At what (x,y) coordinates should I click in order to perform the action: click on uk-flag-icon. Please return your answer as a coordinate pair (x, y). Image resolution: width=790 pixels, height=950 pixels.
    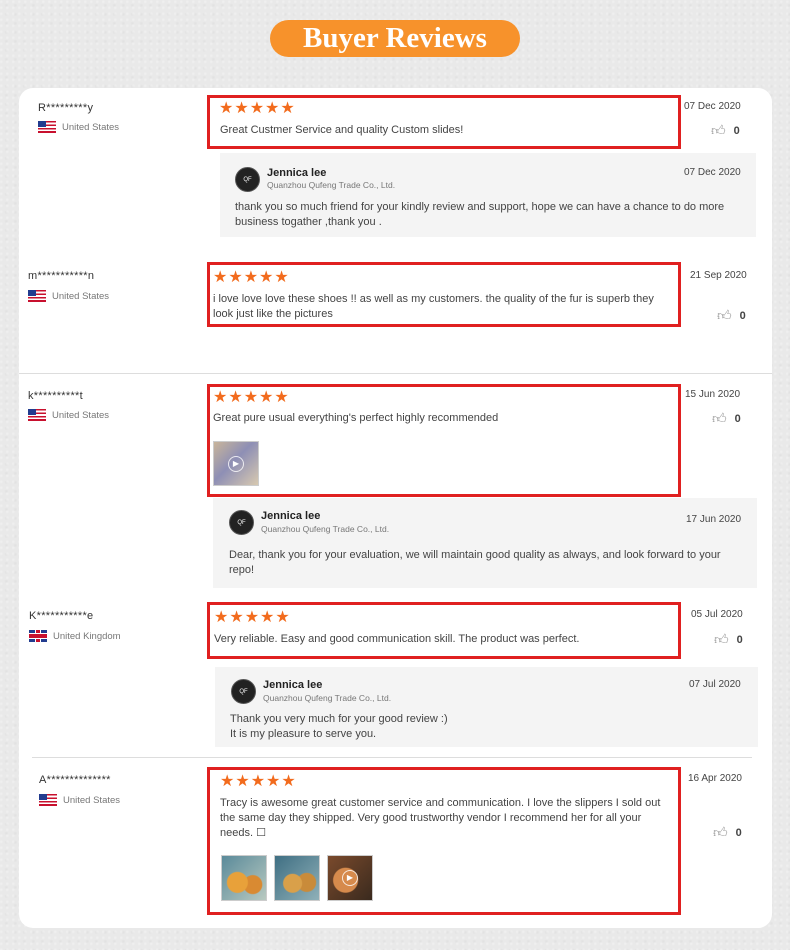
    Looking at the image, I should click on (38, 636).